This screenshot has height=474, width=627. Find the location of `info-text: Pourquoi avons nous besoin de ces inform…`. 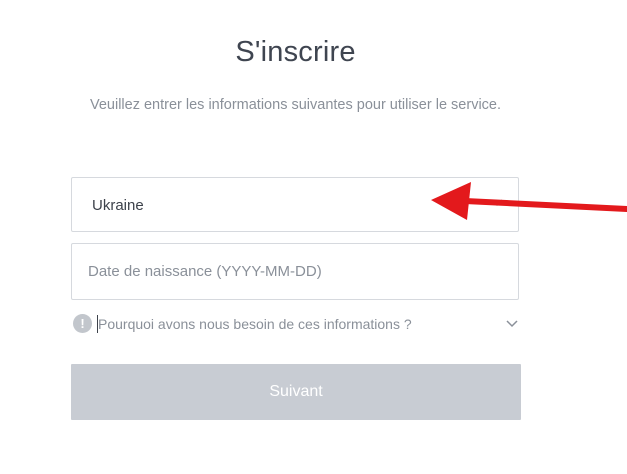

info-text: Pourquoi avons nous besoin de ces inform… is located at coordinates (255, 324).